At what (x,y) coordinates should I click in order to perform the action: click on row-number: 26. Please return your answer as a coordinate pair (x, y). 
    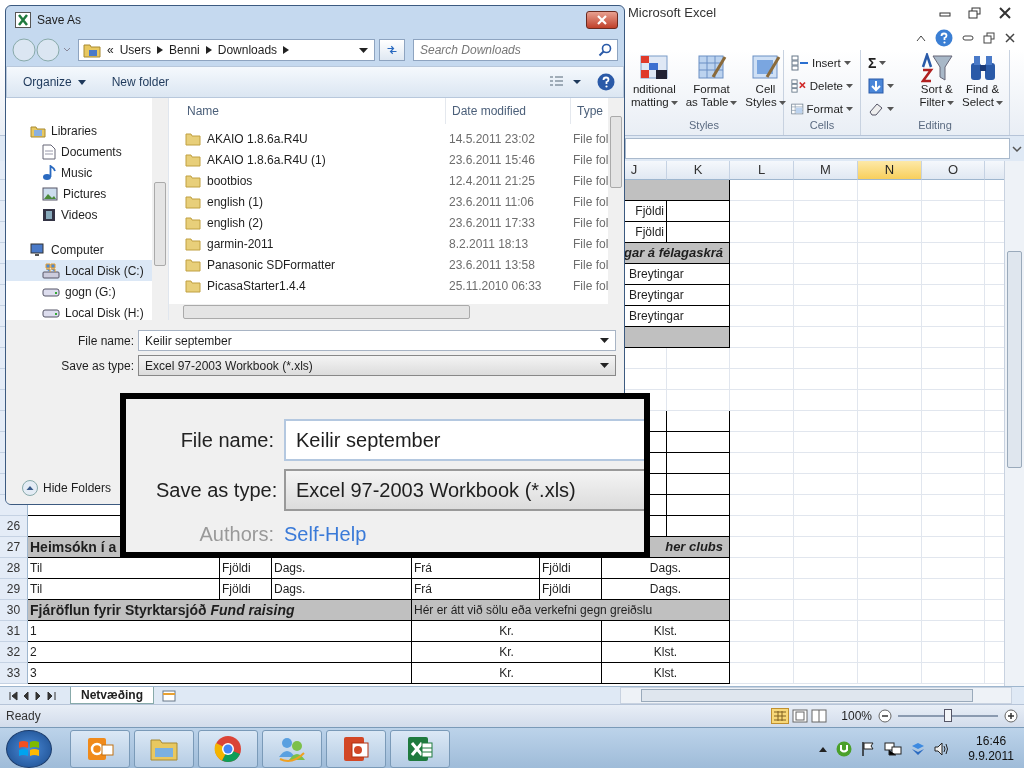
    Looking at the image, I should click on (14, 526).